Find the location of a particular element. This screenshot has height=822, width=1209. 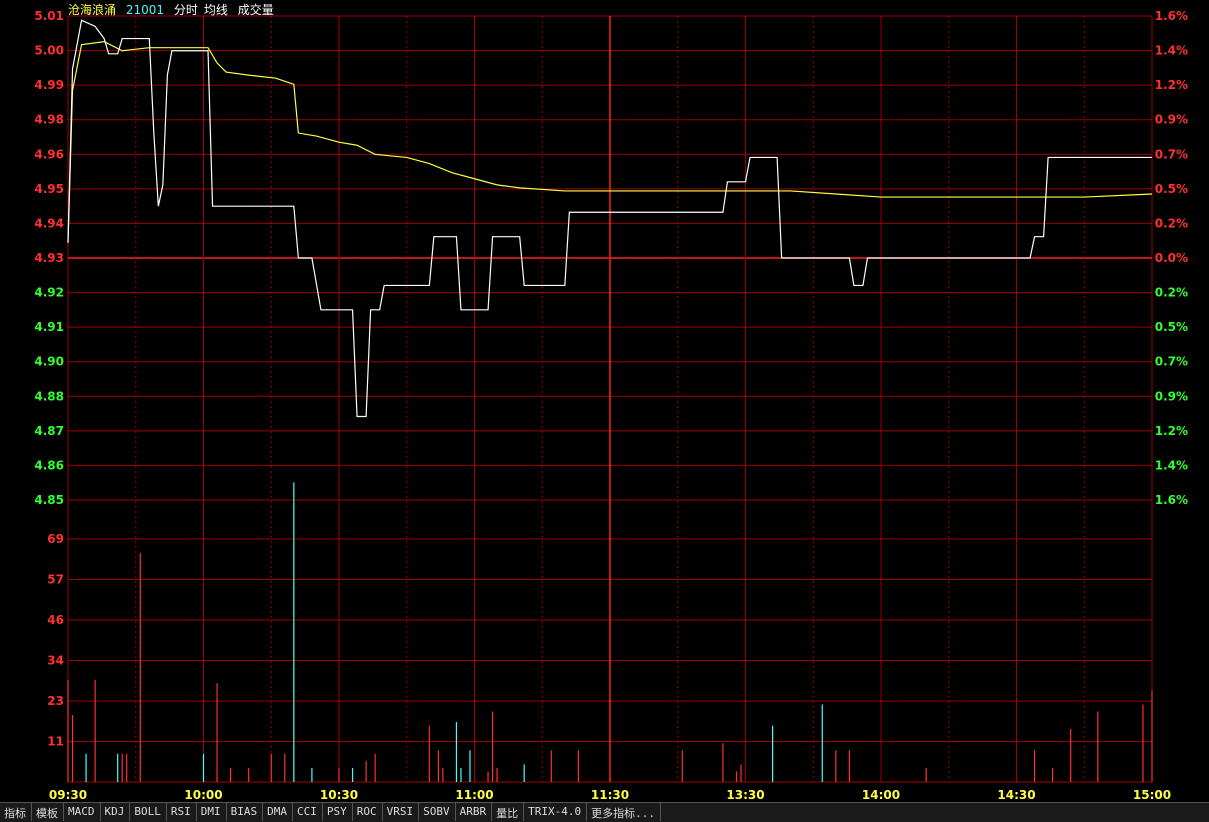

indicator-tab-1: 模板 is located at coordinates (48, 812).